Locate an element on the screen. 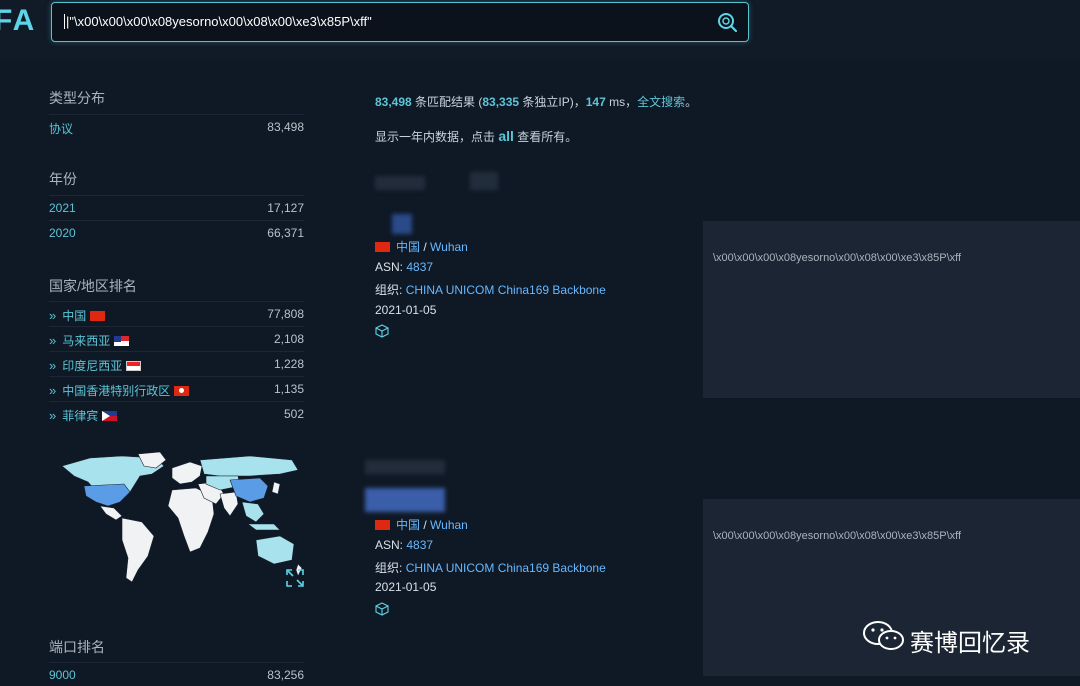  year-label: 2021 is located at coordinates (62, 208).